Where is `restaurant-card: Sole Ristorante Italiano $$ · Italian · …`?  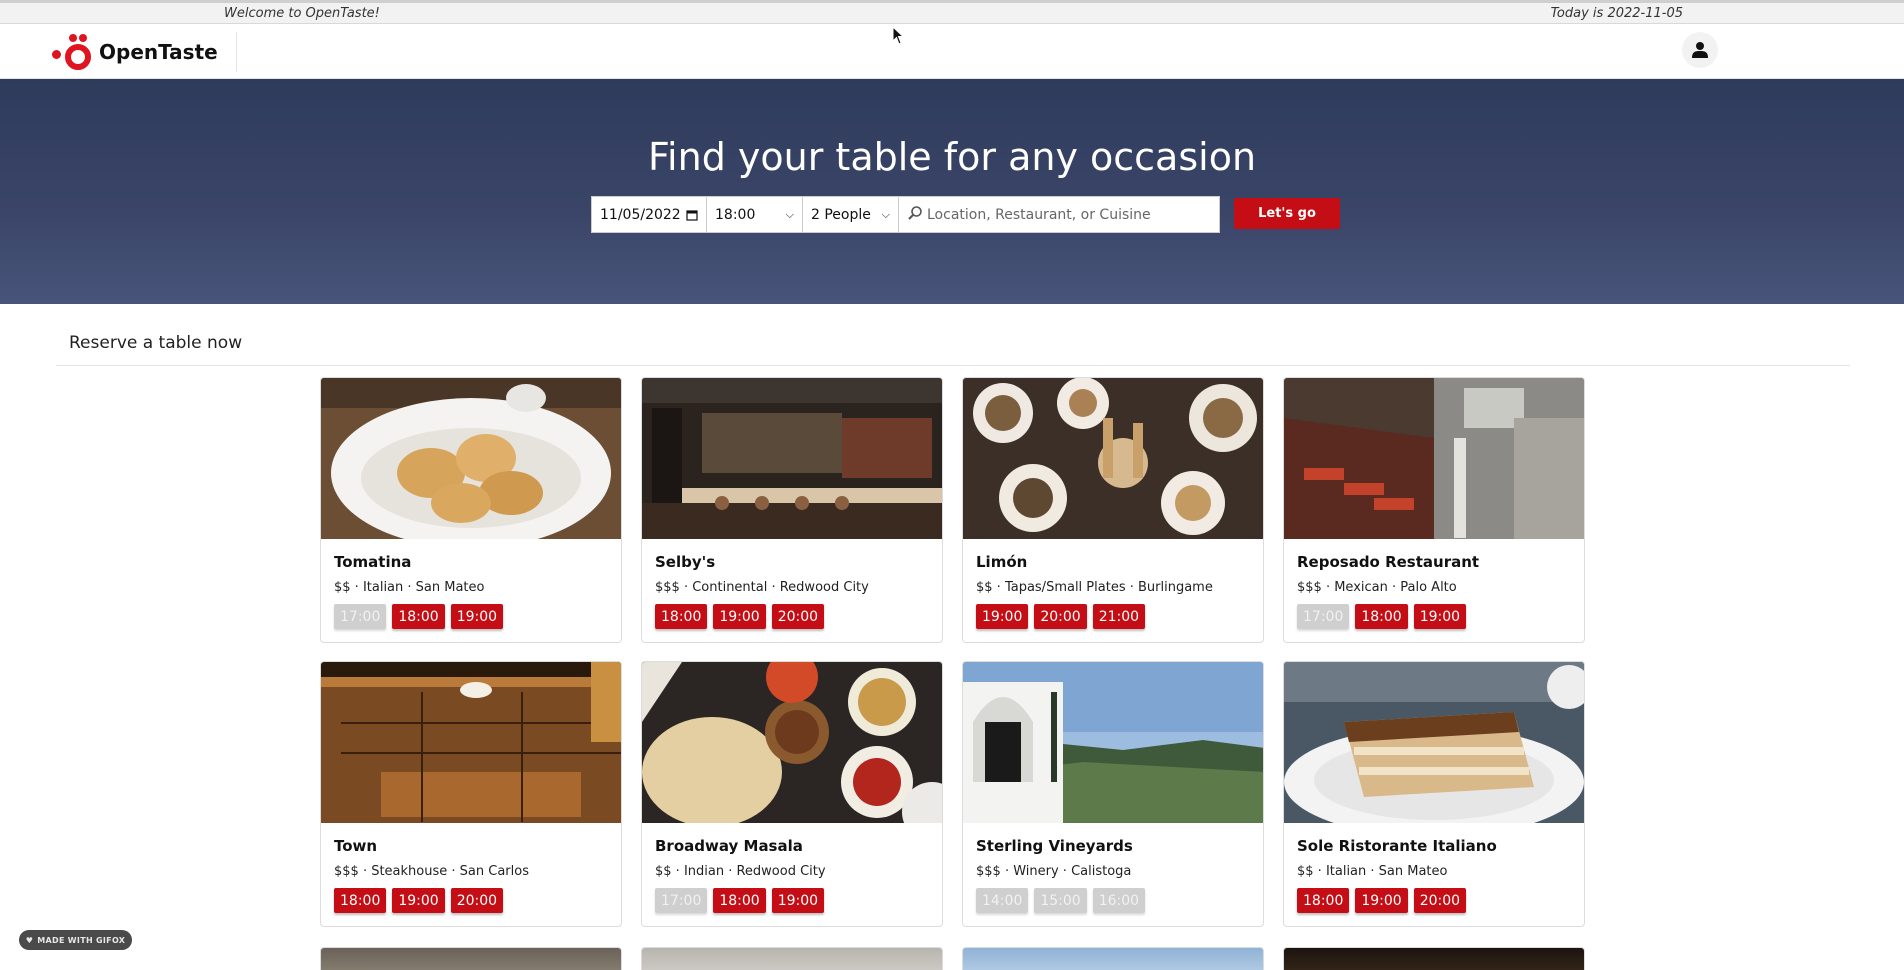
restaurant-card: Sole Ristorante Italiano $$ · Italian · … is located at coordinates (1434, 794).